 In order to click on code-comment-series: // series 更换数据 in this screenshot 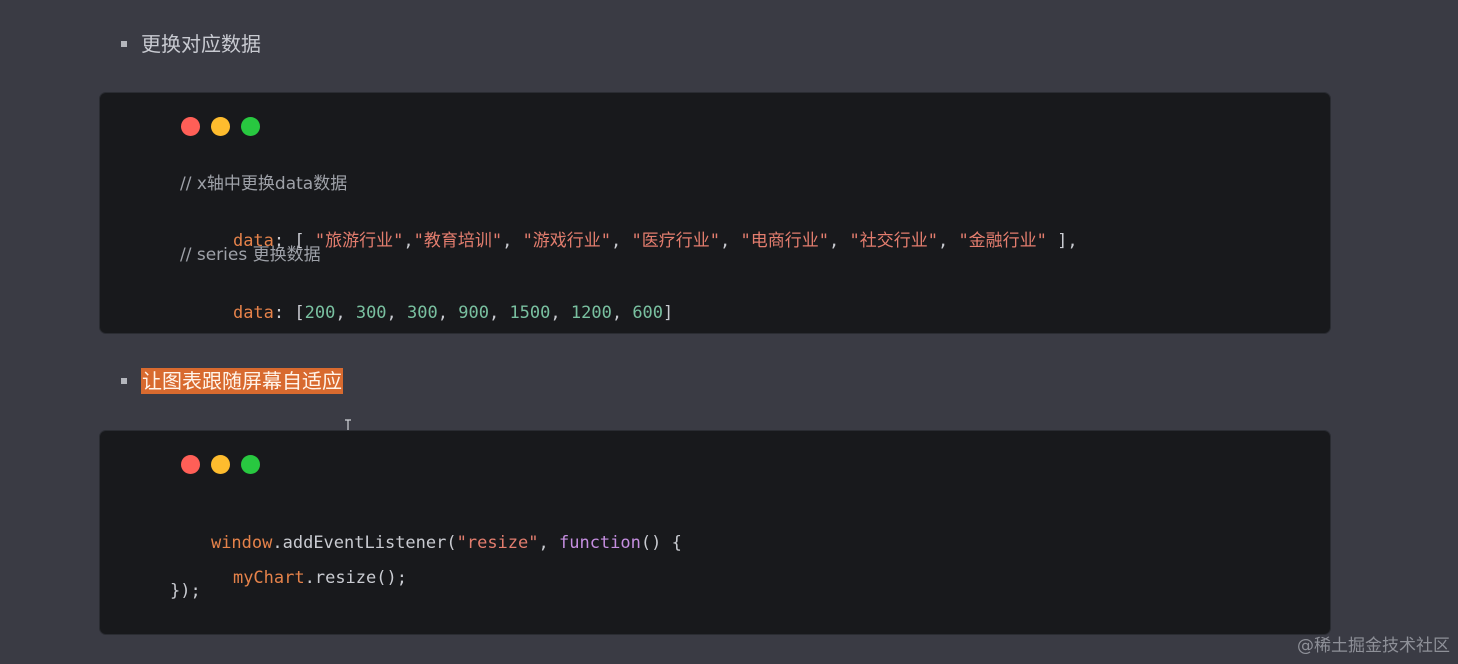, I will do `click(250, 255)`.